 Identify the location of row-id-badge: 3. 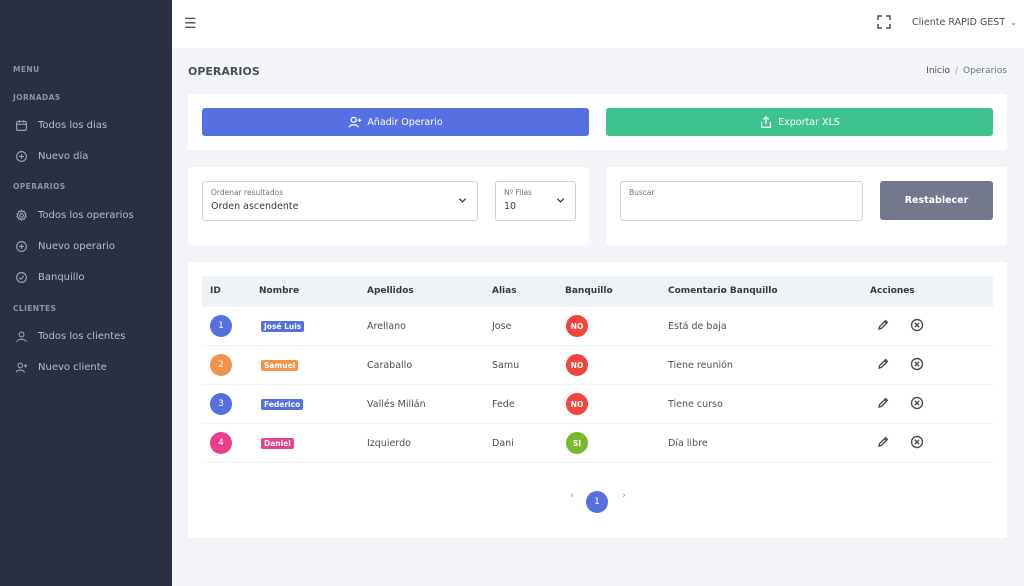
(221, 404).